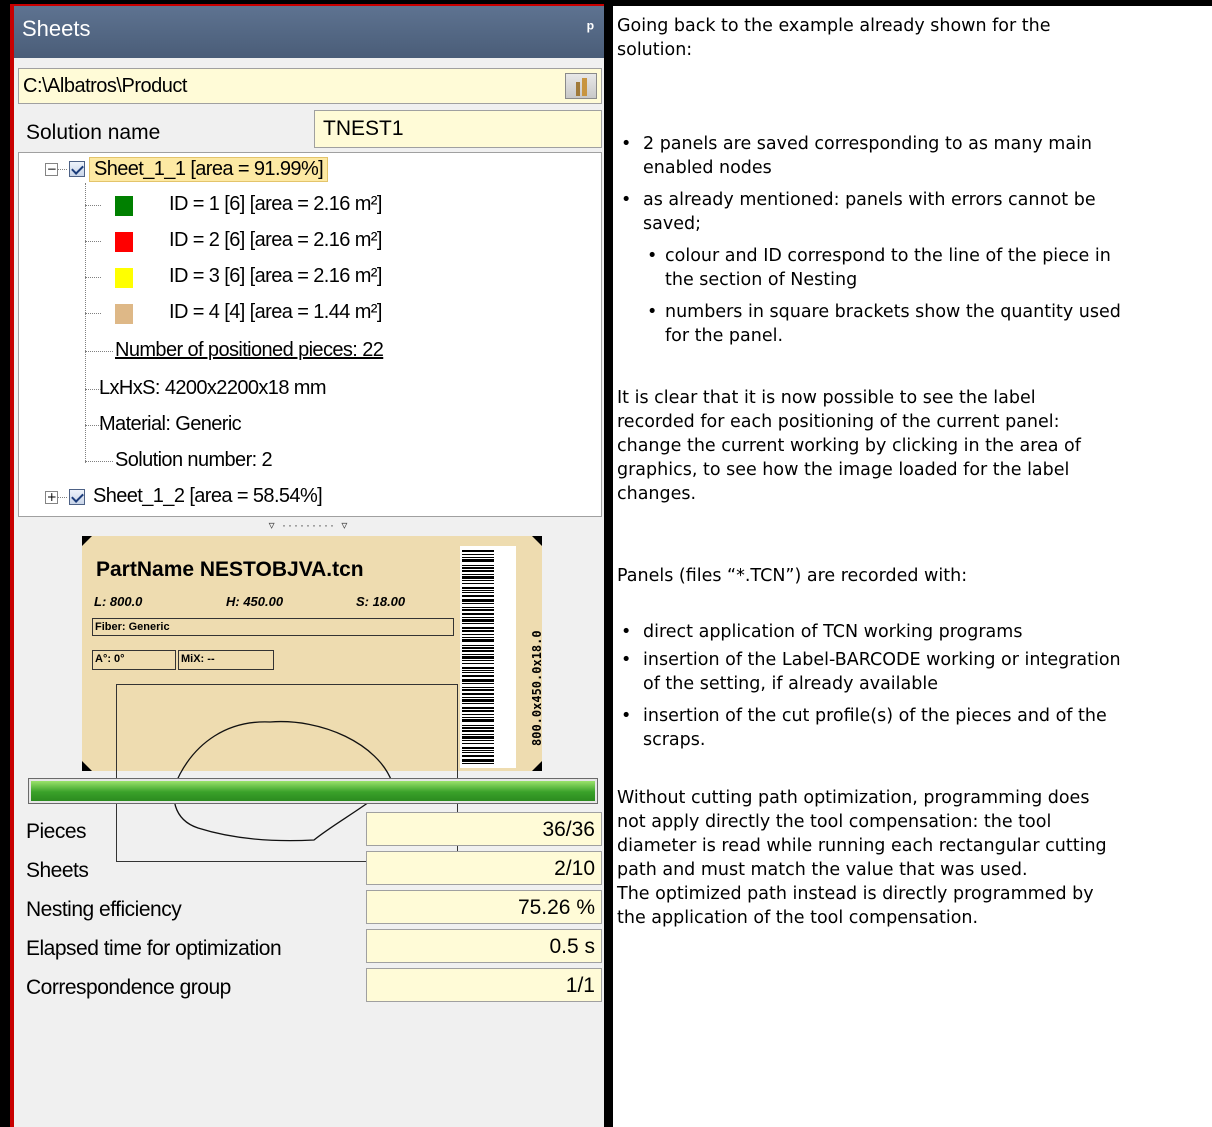 This screenshot has height=1127, width=1212. I want to click on label-height: H: 450.00, so click(255, 601).